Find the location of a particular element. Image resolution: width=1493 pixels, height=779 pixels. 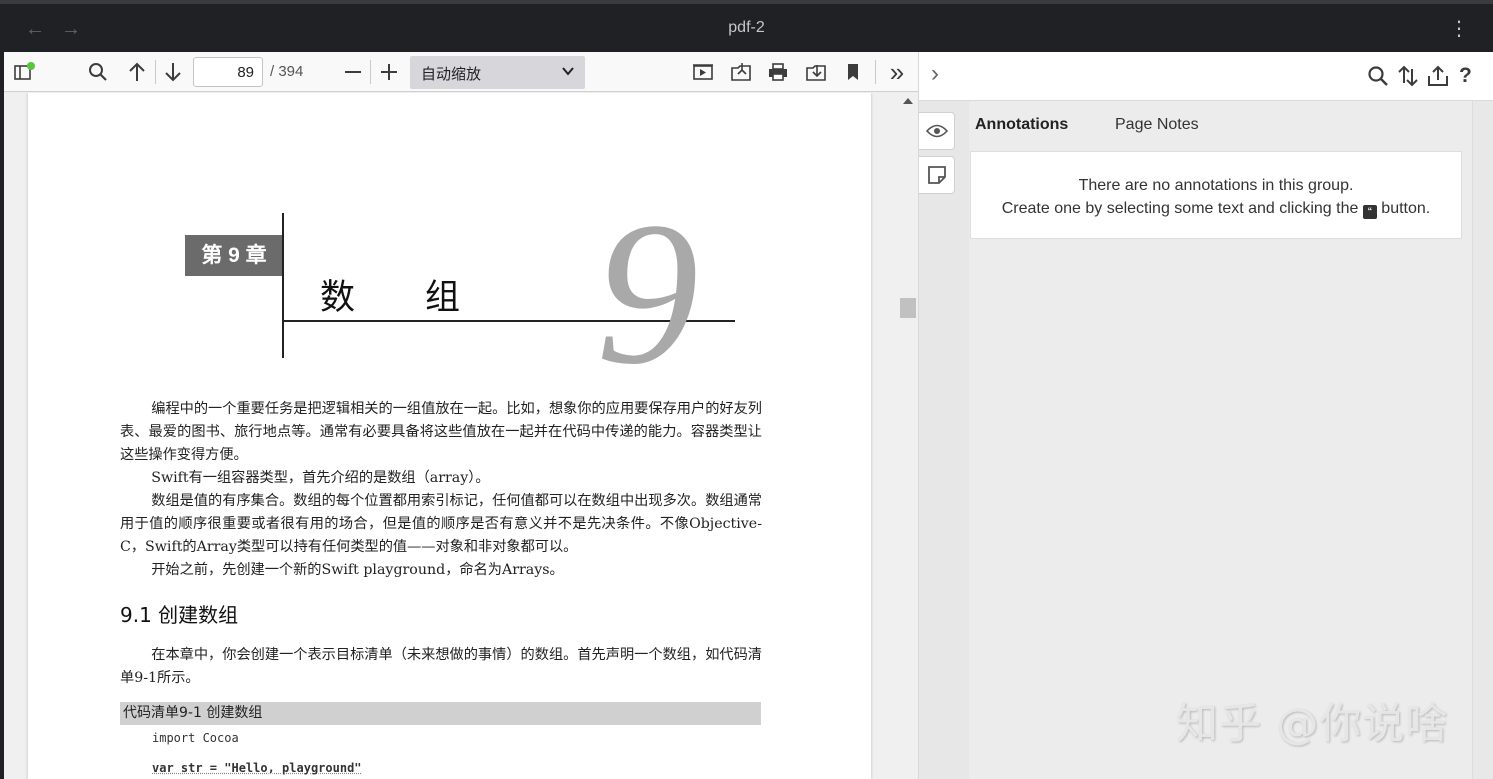

empty-message-text: button. is located at coordinates (1406, 208).